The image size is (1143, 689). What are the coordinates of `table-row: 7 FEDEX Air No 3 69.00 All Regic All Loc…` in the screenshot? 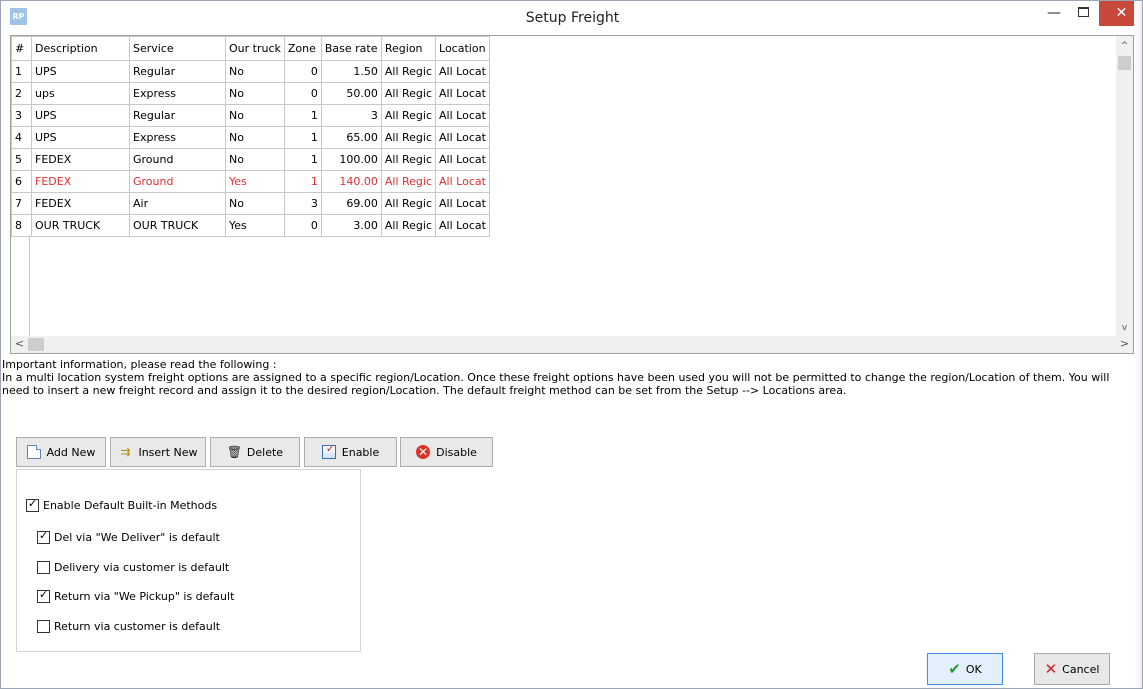 It's located at (250, 203).